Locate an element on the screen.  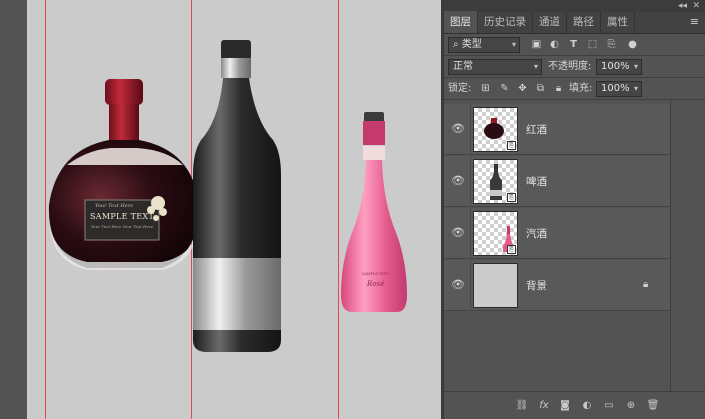
beer-bottle is located at coordinates (237, 196).